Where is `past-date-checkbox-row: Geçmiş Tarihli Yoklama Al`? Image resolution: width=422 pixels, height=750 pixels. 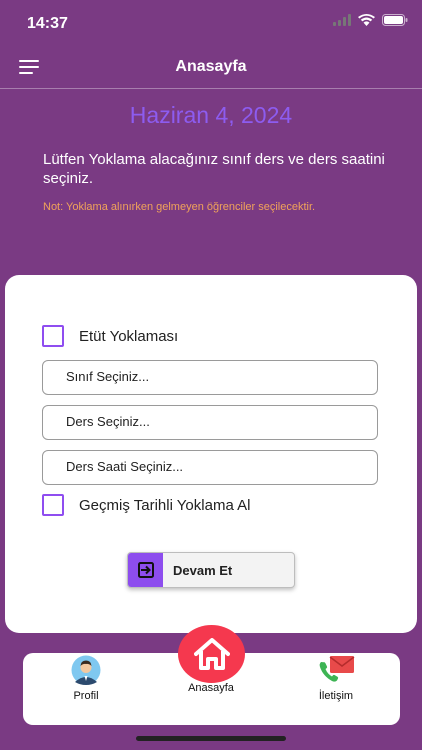 past-date-checkbox-row: Geçmiş Tarihli Yoklama Al is located at coordinates (146, 505).